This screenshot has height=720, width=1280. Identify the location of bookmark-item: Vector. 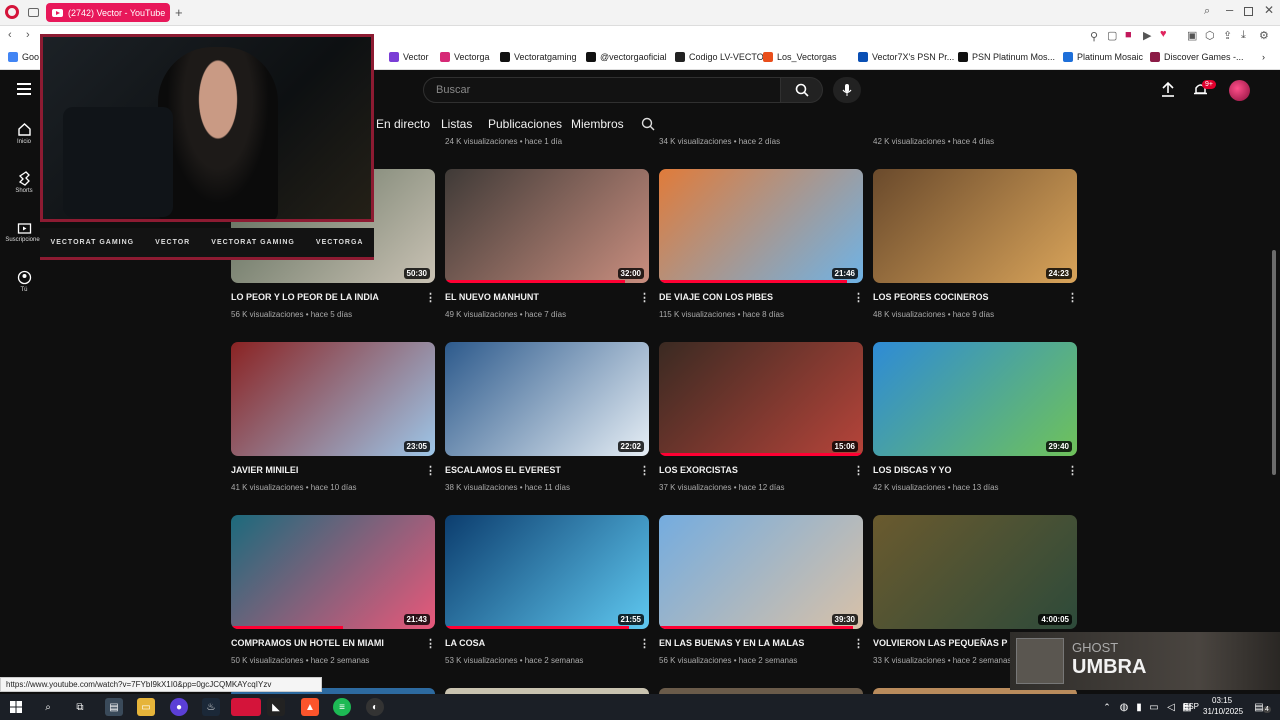
(409, 57).